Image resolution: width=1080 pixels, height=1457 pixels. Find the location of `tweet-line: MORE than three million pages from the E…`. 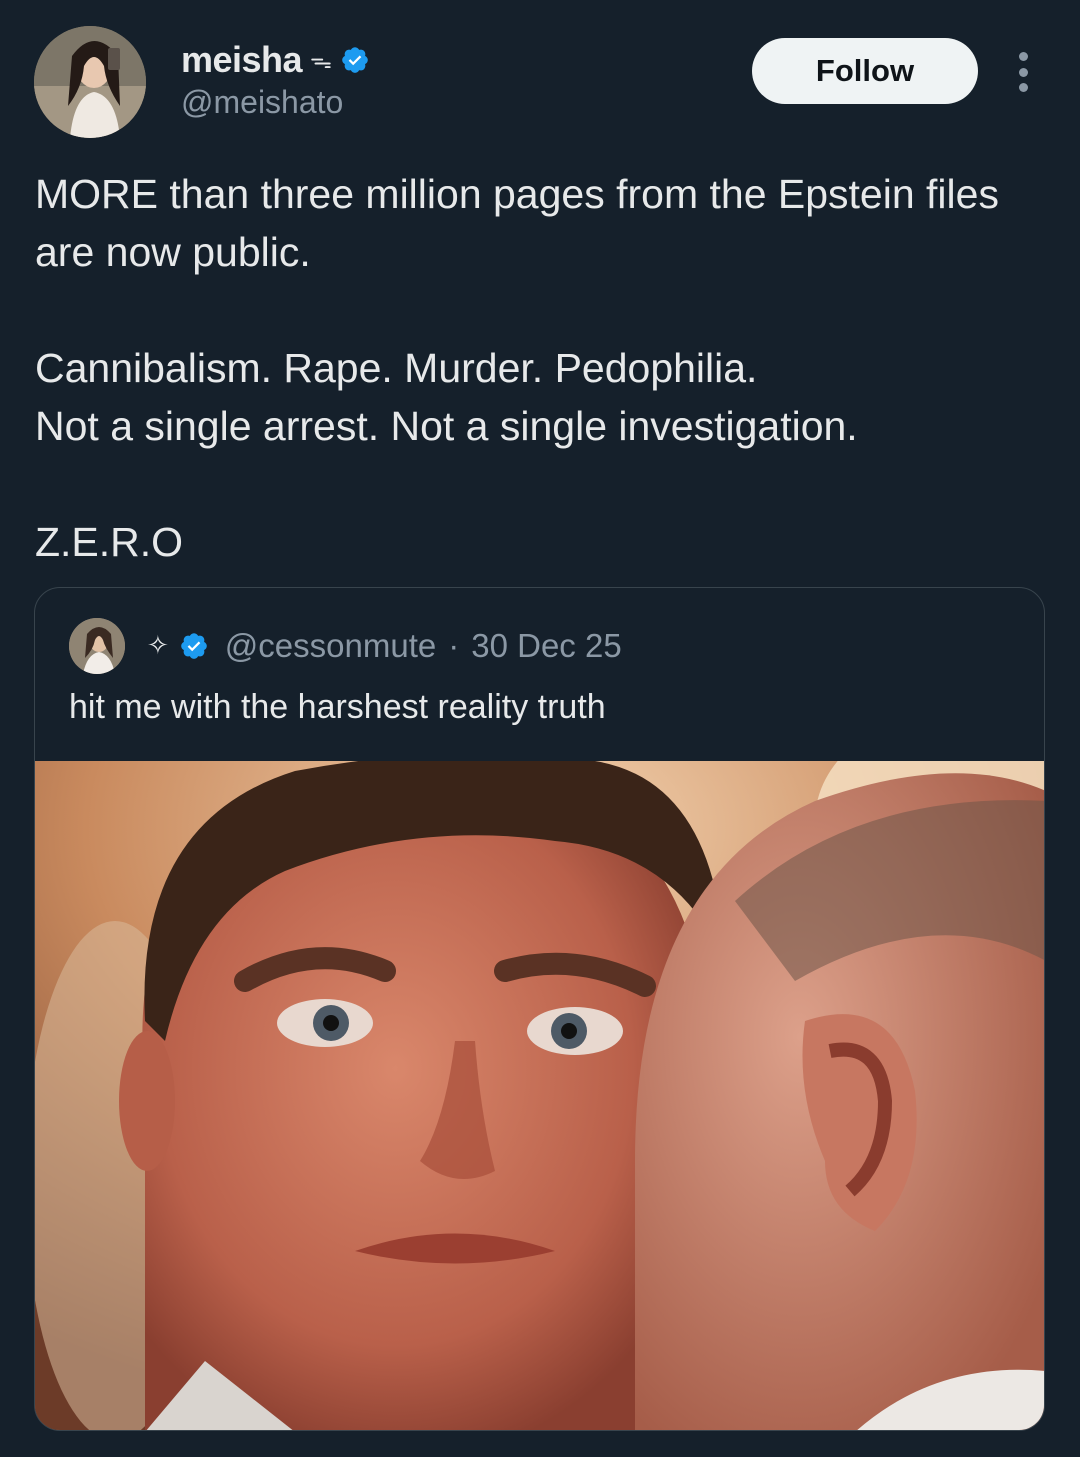

tweet-line: MORE than three million pages from the E… is located at coordinates (517, 223).